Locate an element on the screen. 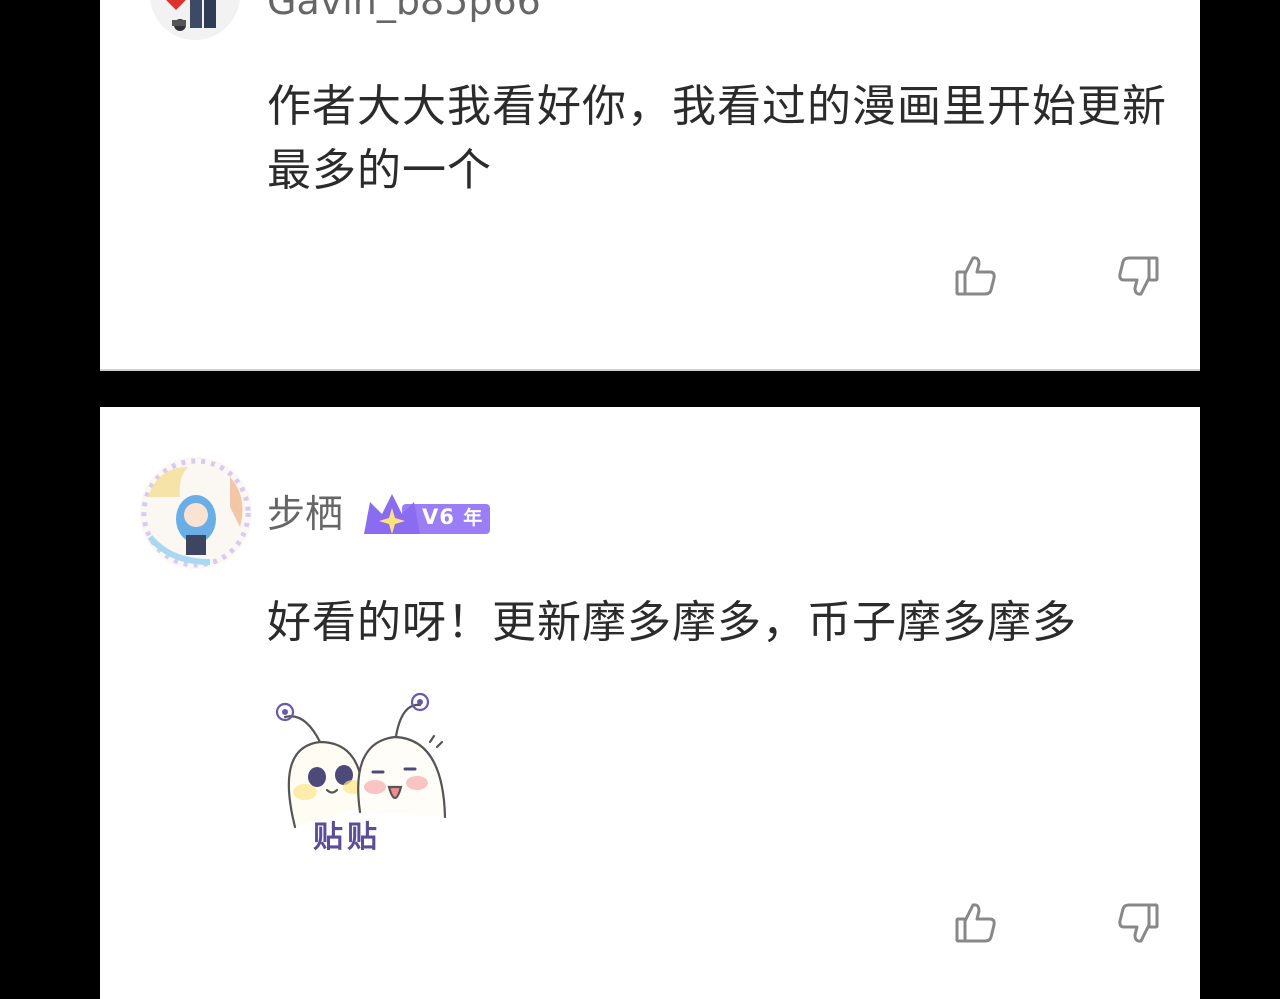 Image resolution: width=1280 pixels, height=999 pixels. sticker-image: 贴贴 is located at coordinates (365, 772).